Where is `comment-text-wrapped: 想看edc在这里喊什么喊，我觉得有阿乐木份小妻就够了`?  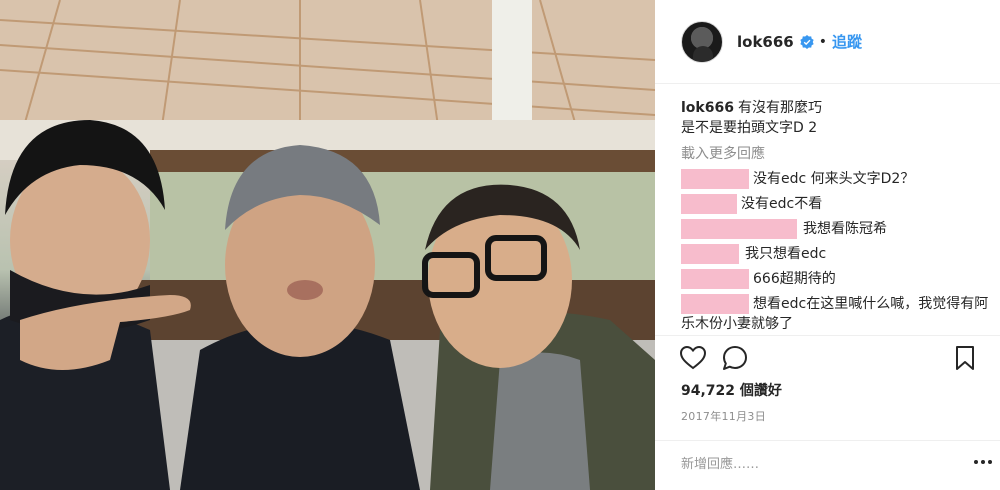
comment-text-wrapped: 想看edc在这里喊什么喊，我觉得有阿乐木份小妻就够了 is located at coordinates (836, 314).